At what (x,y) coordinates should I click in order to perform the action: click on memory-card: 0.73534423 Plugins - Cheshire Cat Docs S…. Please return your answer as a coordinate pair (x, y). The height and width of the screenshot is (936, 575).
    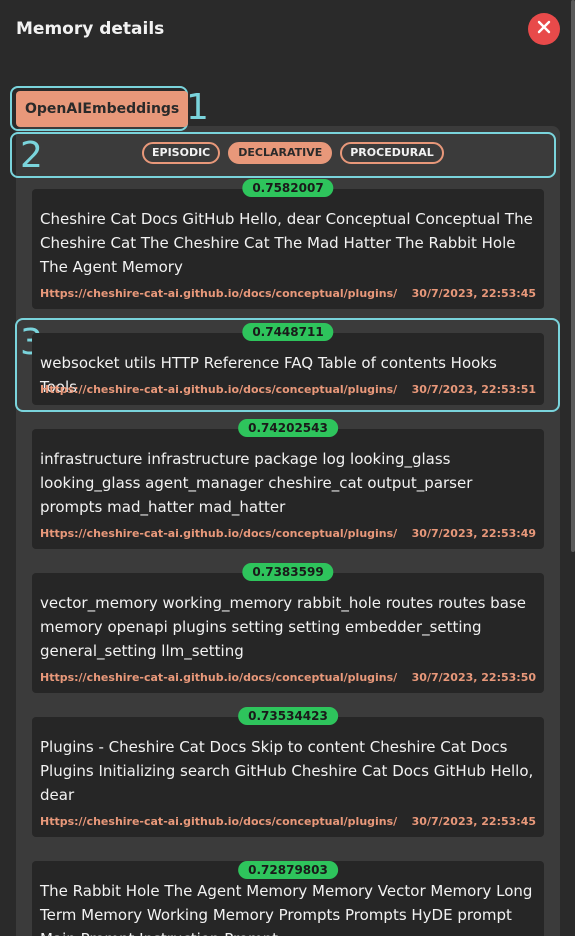
    Looking at the image, I should click on (288, 772).